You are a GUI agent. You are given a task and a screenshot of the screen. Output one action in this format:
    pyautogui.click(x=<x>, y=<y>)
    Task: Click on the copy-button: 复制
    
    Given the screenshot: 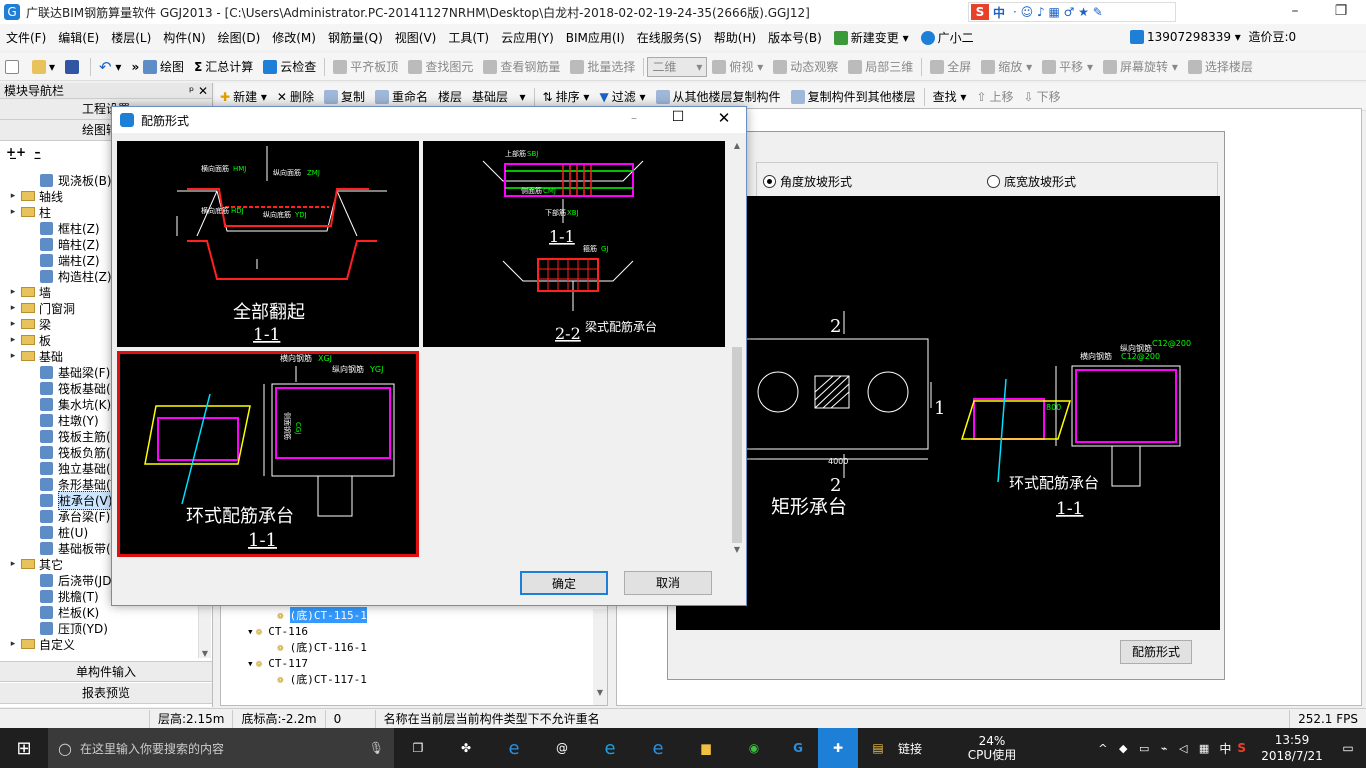 What is the action you would take?
    pyautogui.click(x=344, y=96)
    